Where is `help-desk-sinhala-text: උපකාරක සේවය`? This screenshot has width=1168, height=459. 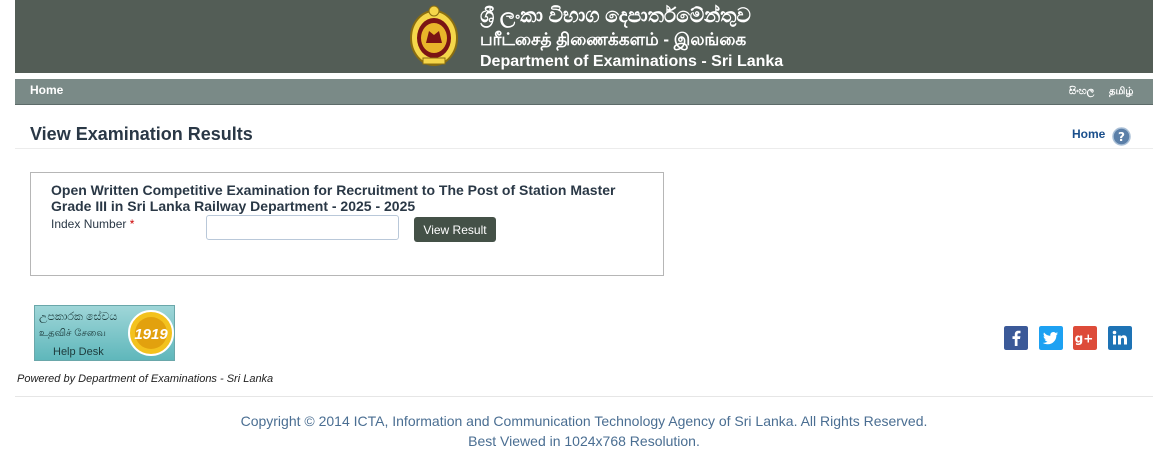 help-desk-sinhala-text: උපකාරක සේවය is located at coordinates (78, 317).